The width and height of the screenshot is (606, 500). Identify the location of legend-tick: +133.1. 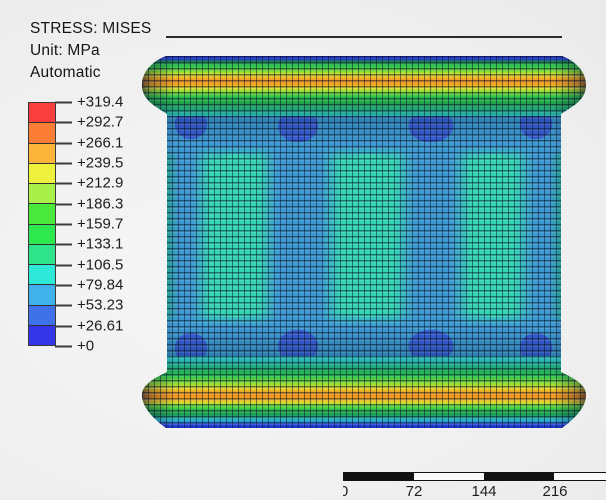
(89, 244).